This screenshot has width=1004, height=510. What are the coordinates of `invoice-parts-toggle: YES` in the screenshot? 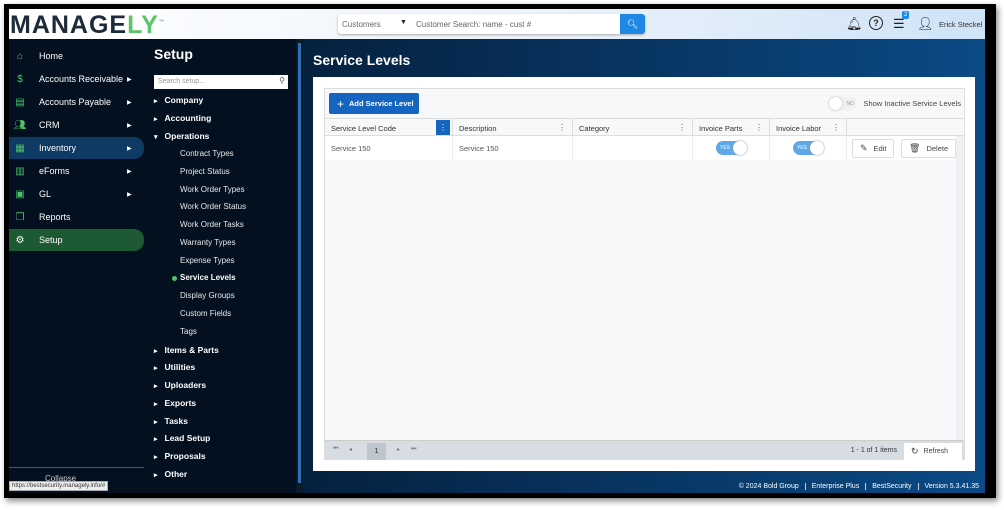 It's located at (731, 148).